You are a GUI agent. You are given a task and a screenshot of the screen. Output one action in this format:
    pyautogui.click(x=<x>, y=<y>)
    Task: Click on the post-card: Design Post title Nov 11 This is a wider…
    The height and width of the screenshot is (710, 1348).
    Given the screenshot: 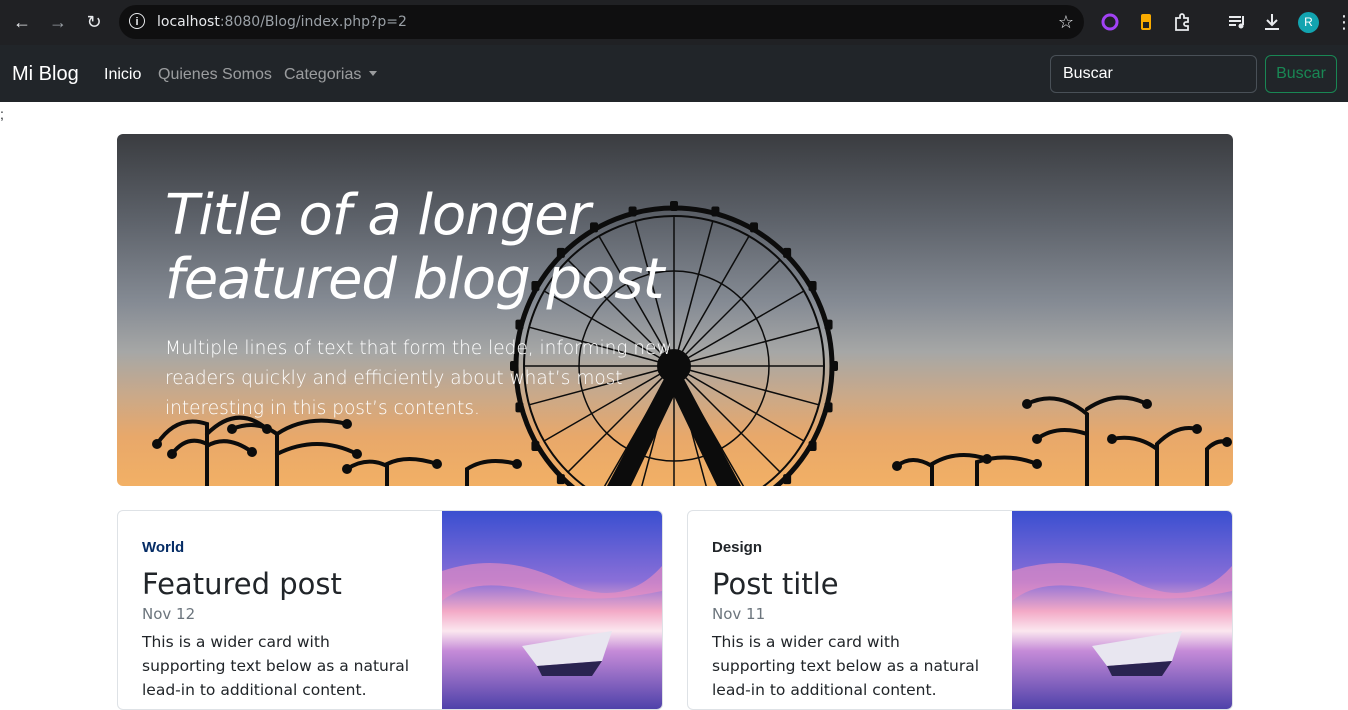 What is the action you would take?
    pyautogui.click(x=960, y=610)
    